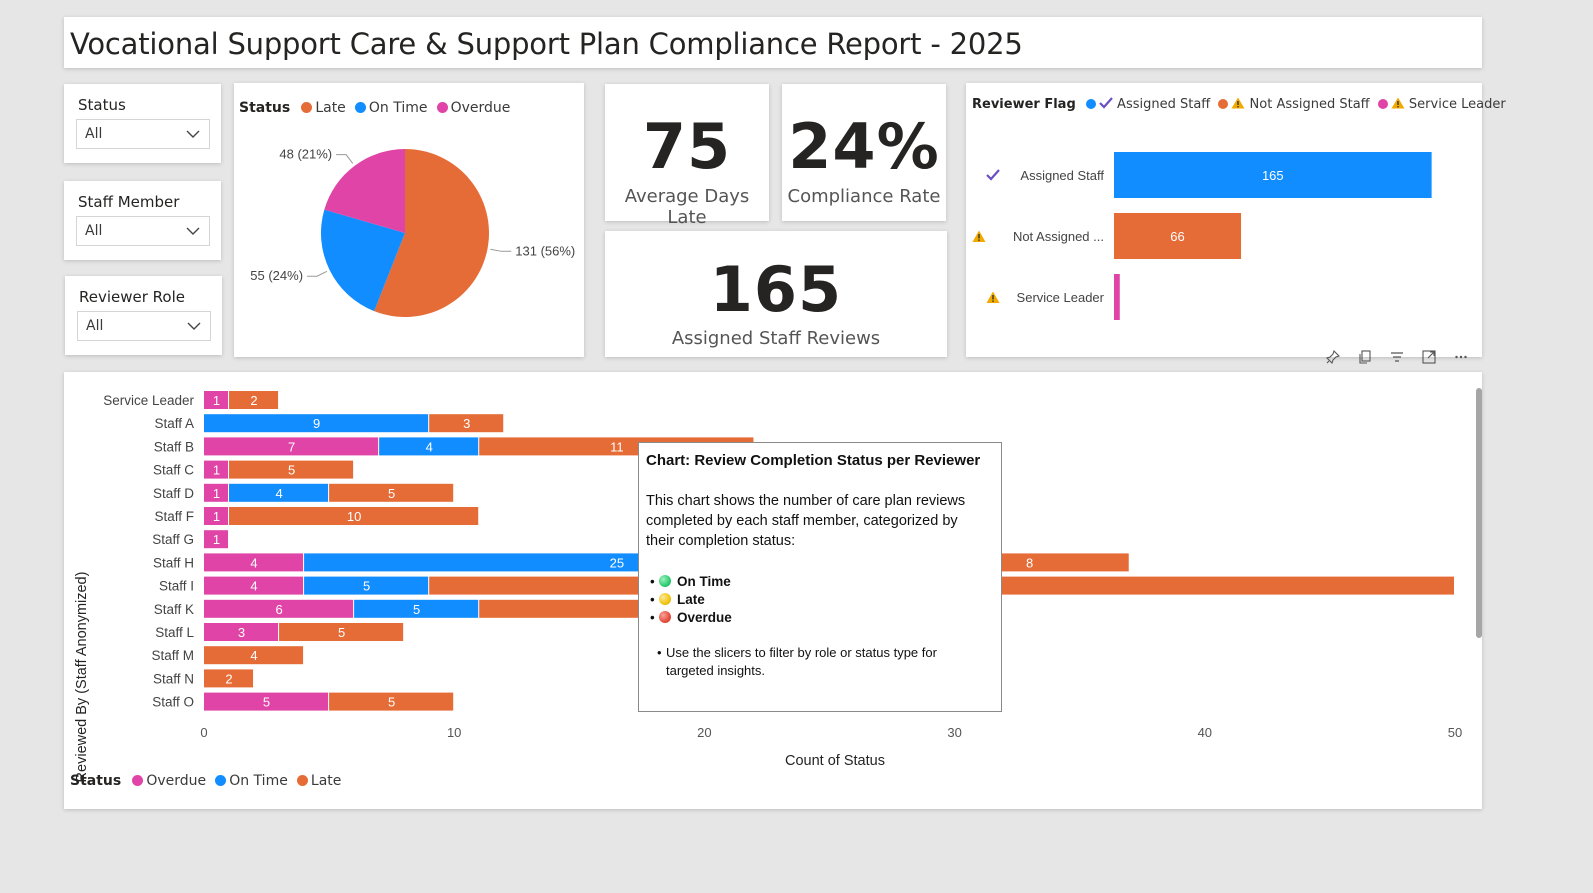  I want to click on y-category-label: Staff D, so click(173, 493).